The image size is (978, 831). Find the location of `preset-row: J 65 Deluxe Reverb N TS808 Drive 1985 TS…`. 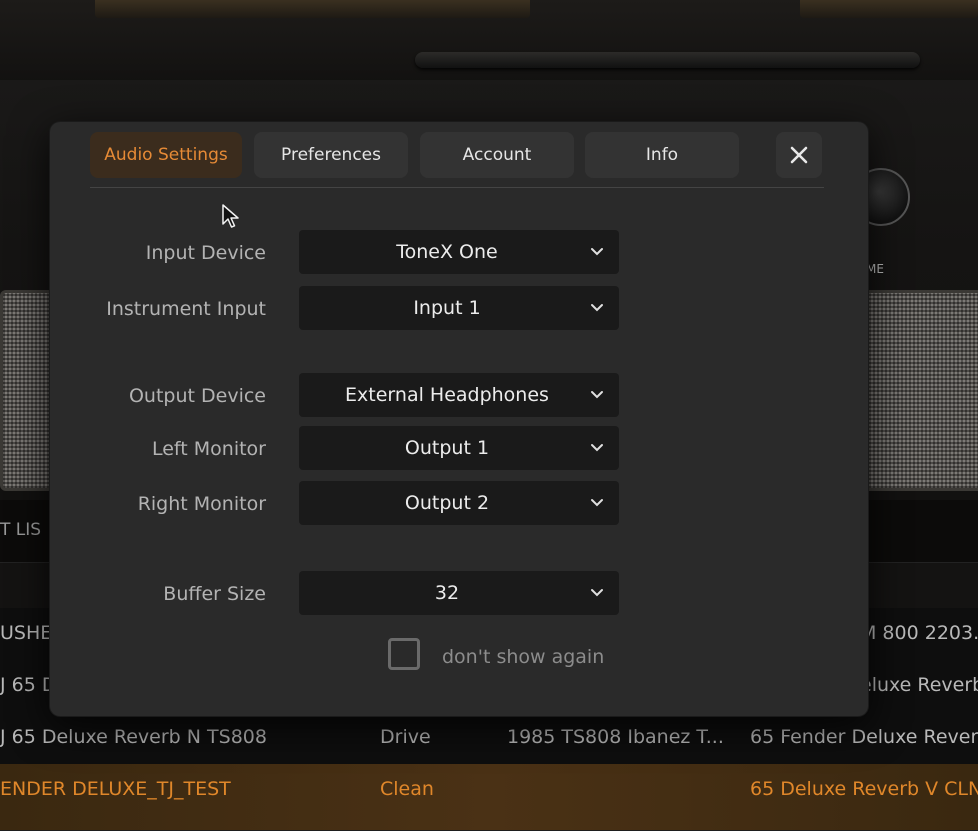

preset-row: J 65 Deluxe Reverb N TS808 Drive 1985 TS… is located at coordinates (489, 738).